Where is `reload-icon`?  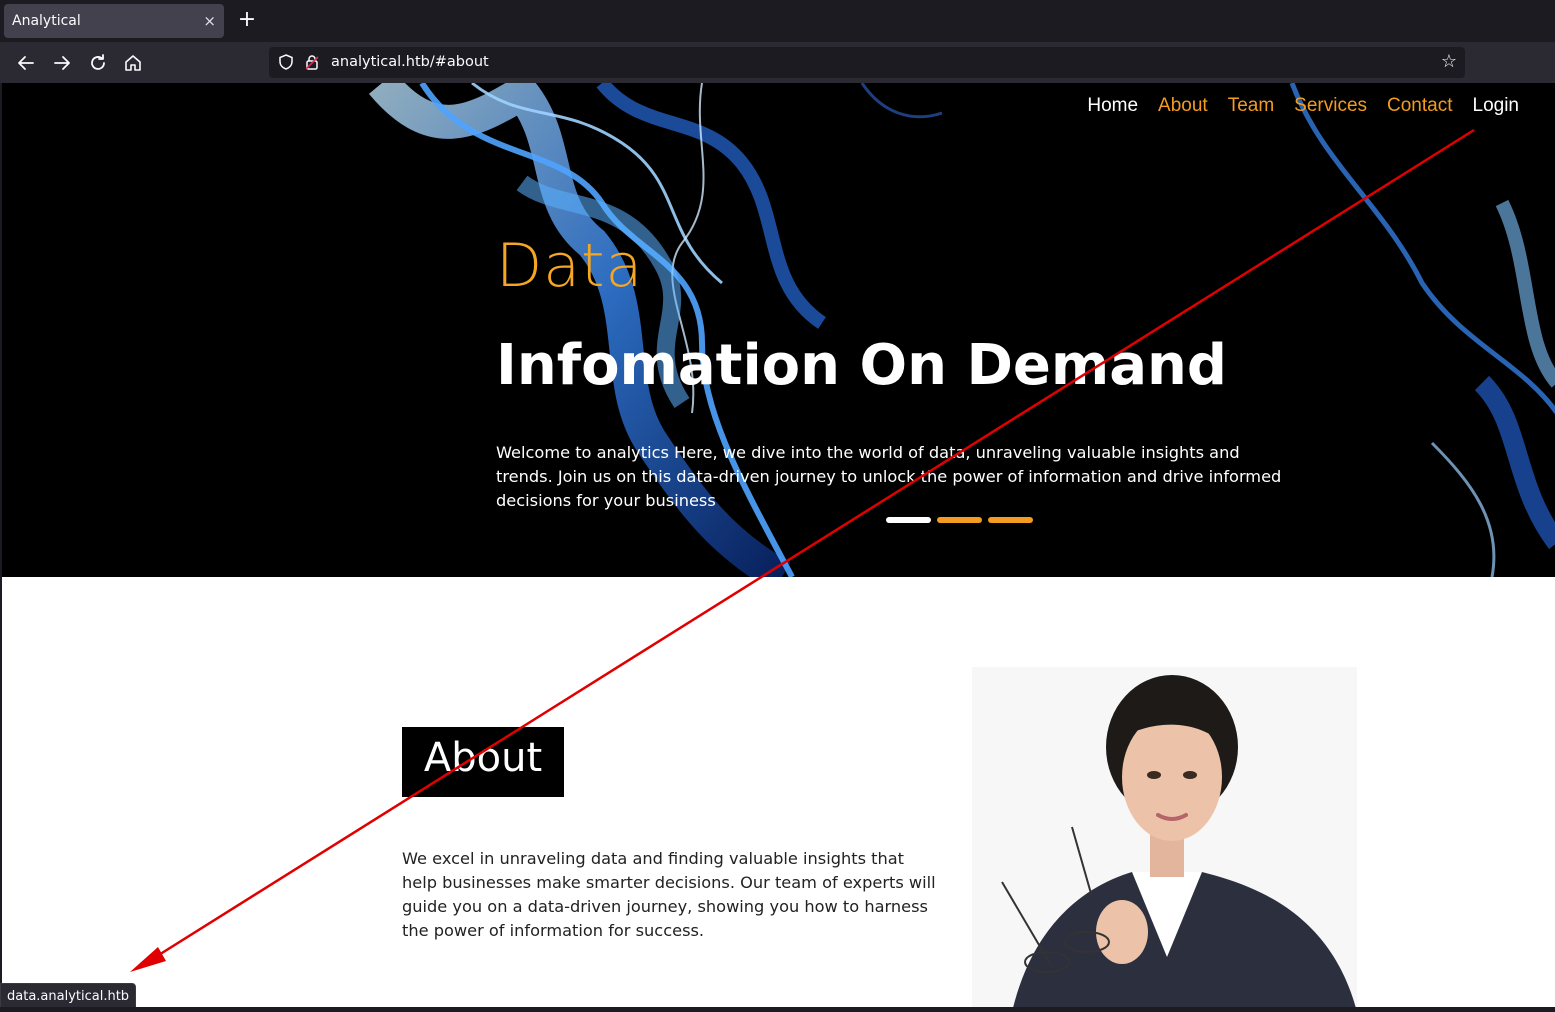
reload-icon is located at coordinates (98, 62).